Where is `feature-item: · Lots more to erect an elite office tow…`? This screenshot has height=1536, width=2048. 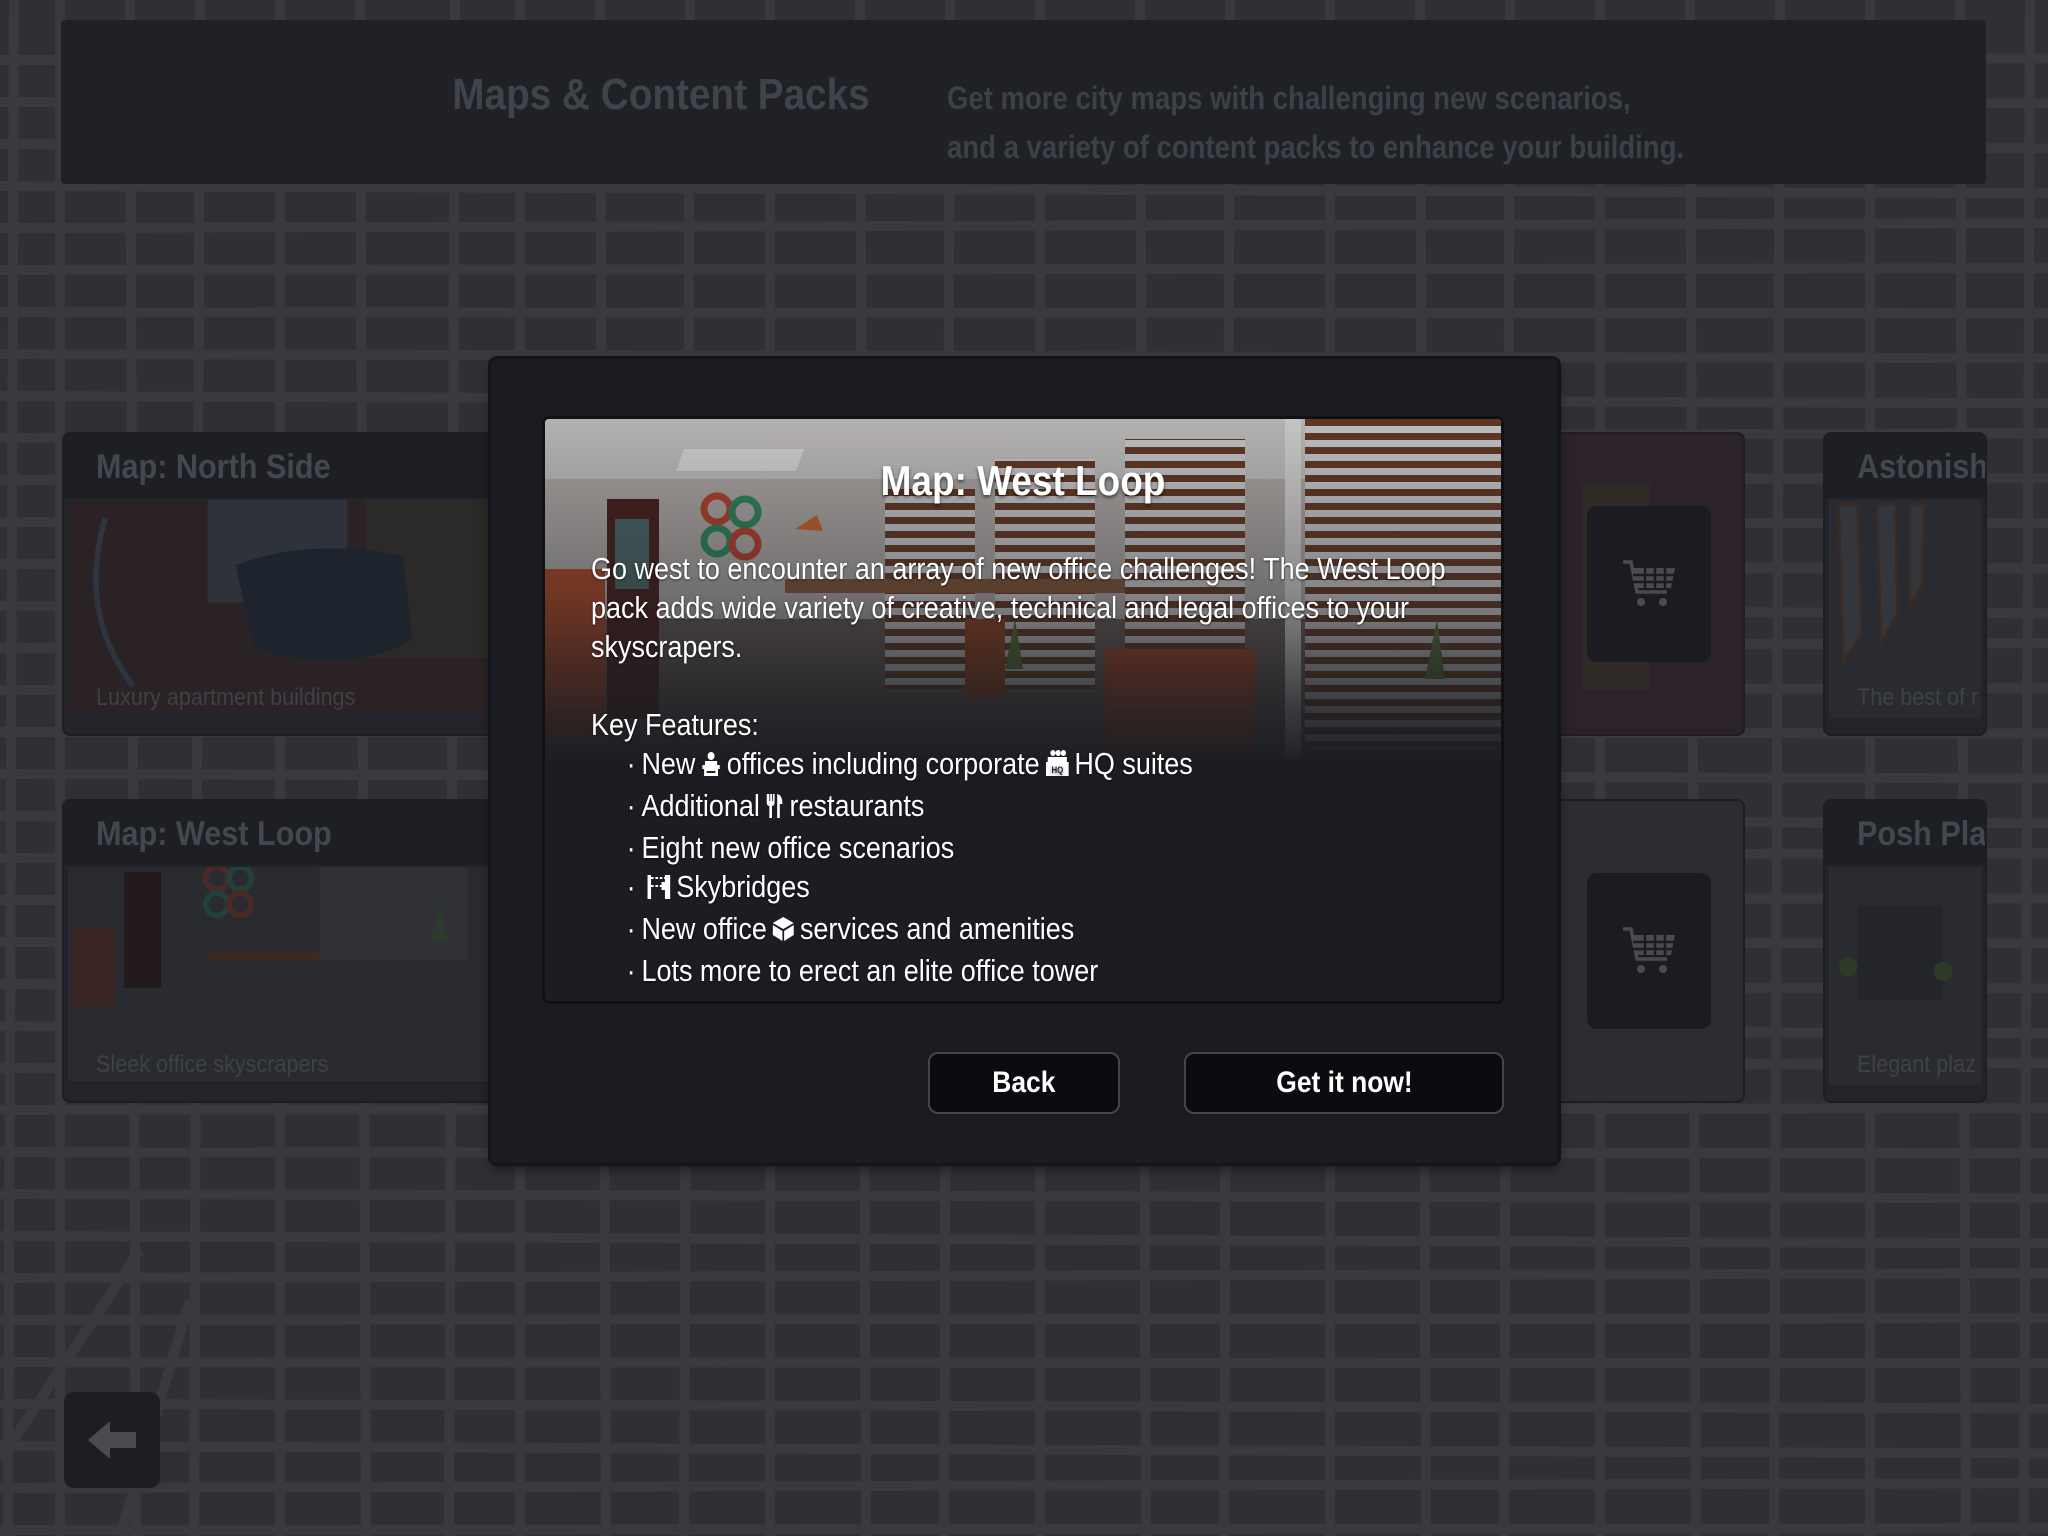
feature-item: · Lots more to erect an elite office tow… is located at coordinates (862, 970).